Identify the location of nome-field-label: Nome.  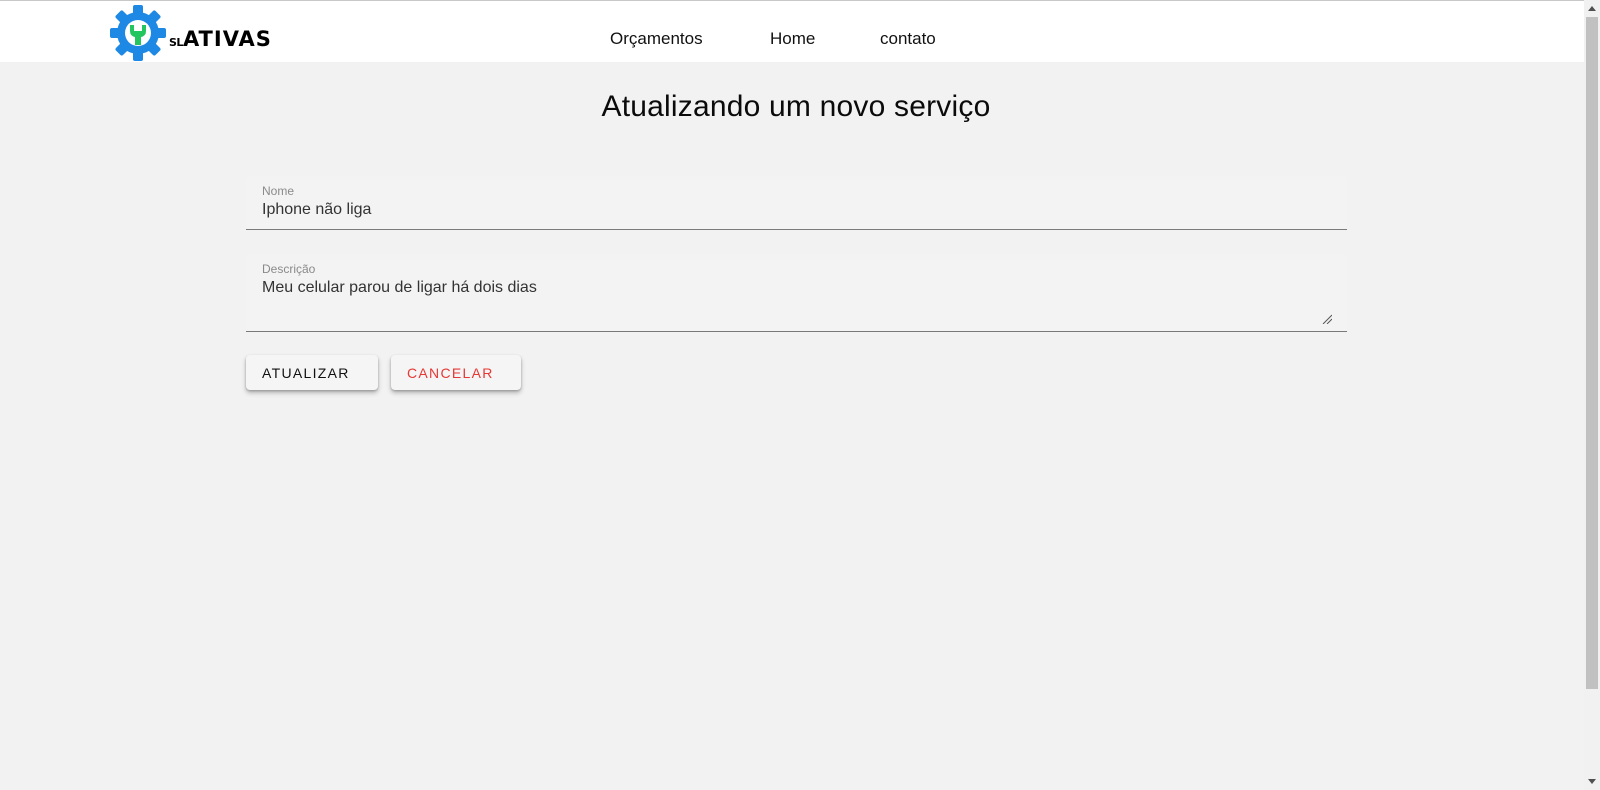
(278, 191).